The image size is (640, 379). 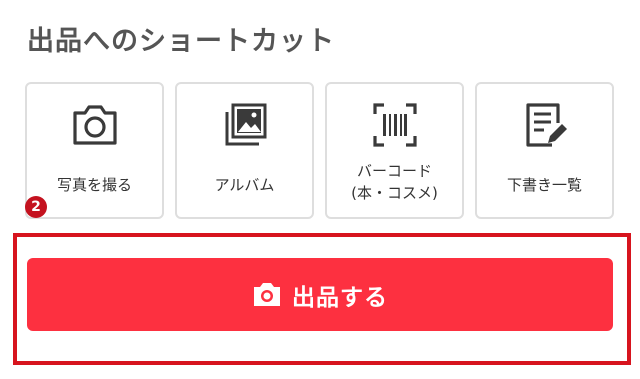 What do you see at coordinates (94, 185) in the screenshot?
I see `shortcut-label: 写真を撮る` at bounding box center [94, 185].